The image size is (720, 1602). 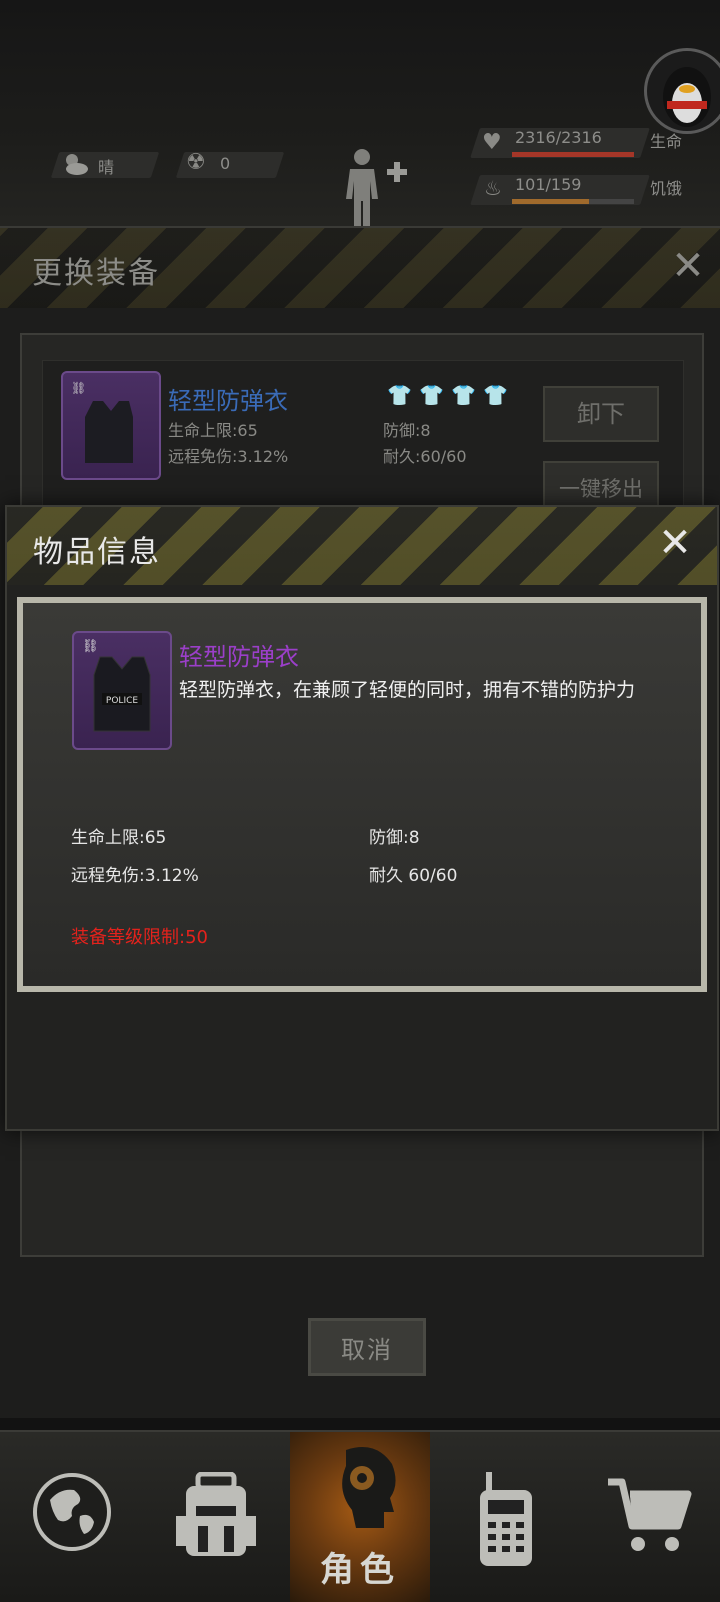 I want to click on health-bar, so click(x=573, y=154).